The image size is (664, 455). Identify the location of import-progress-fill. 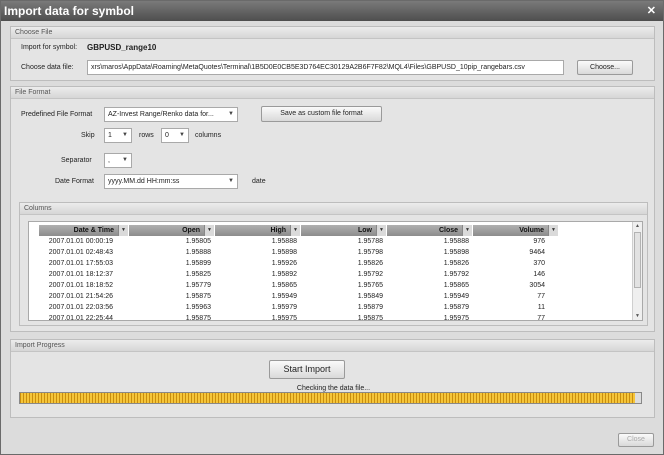
(327, 398).